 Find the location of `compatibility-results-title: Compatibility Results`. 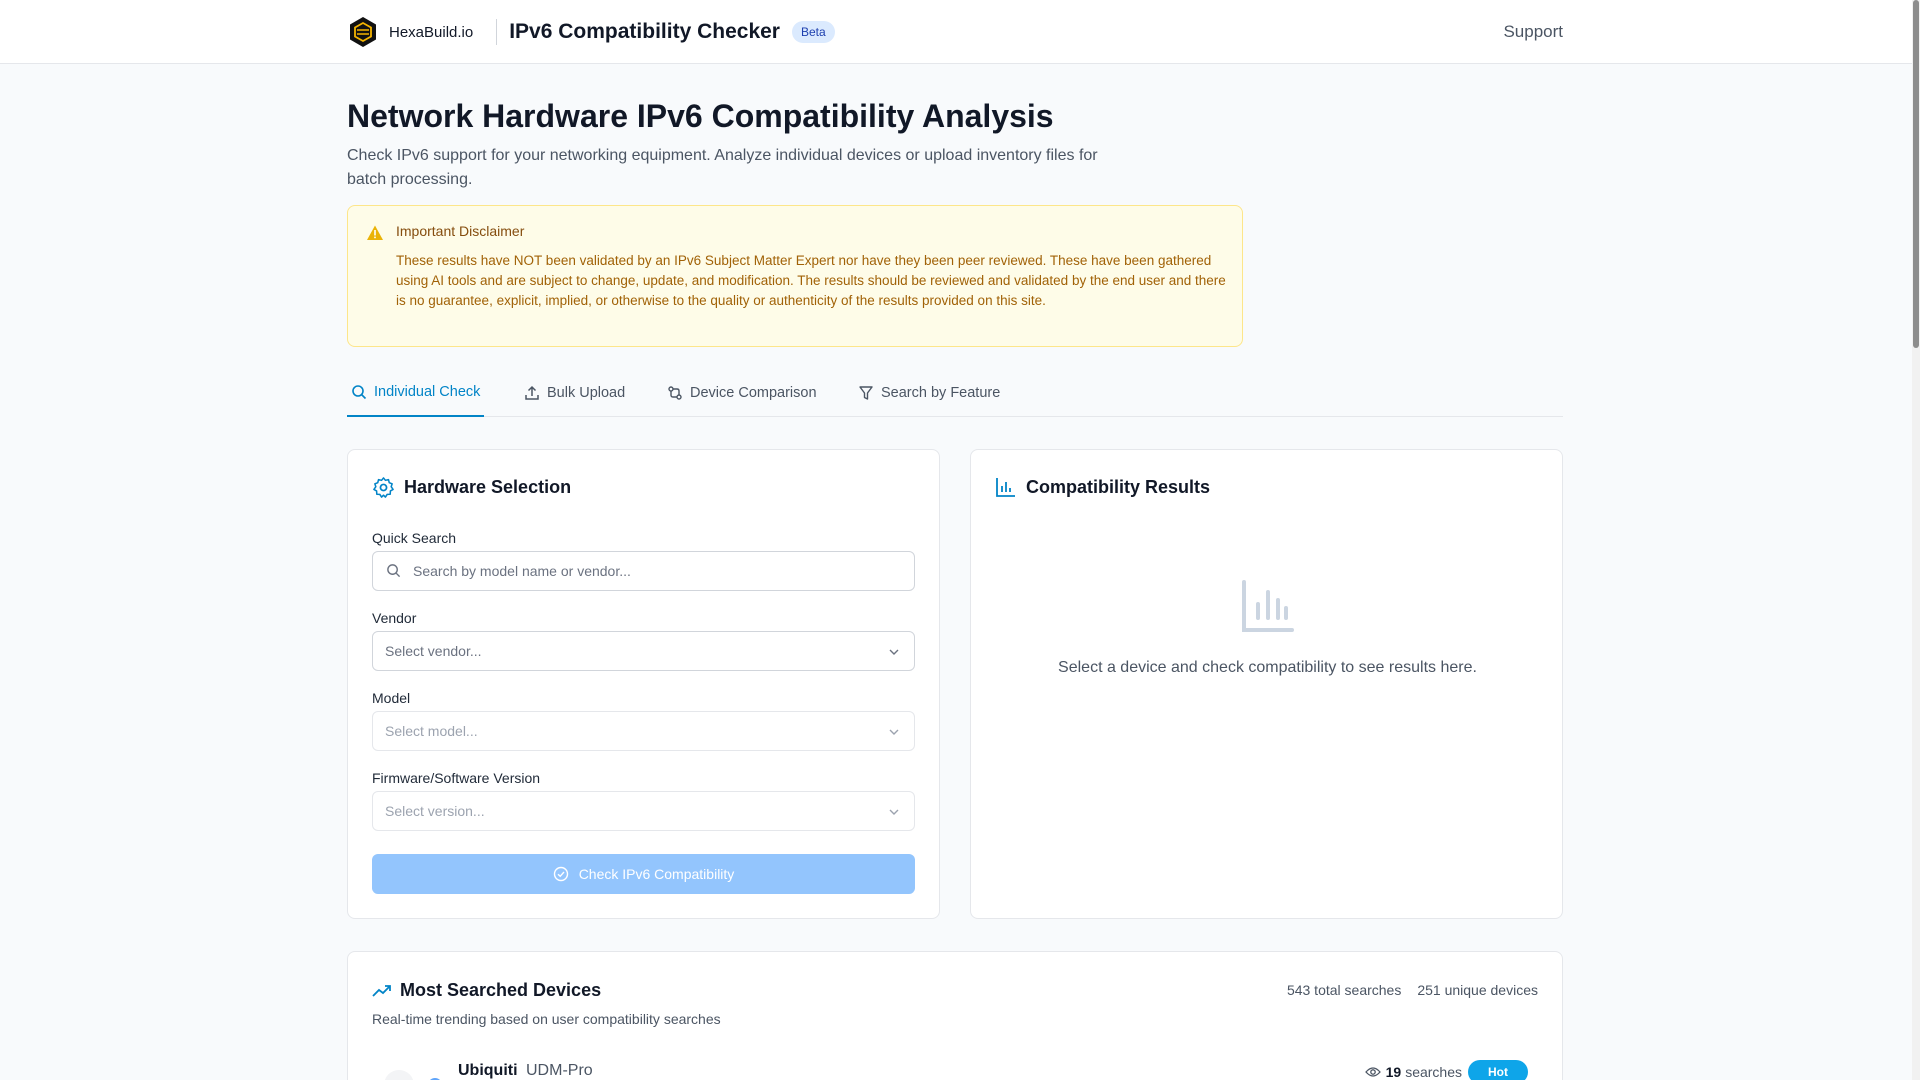

compatibility-results-title: Compatibility Results is located at coordinates (1102, 487).